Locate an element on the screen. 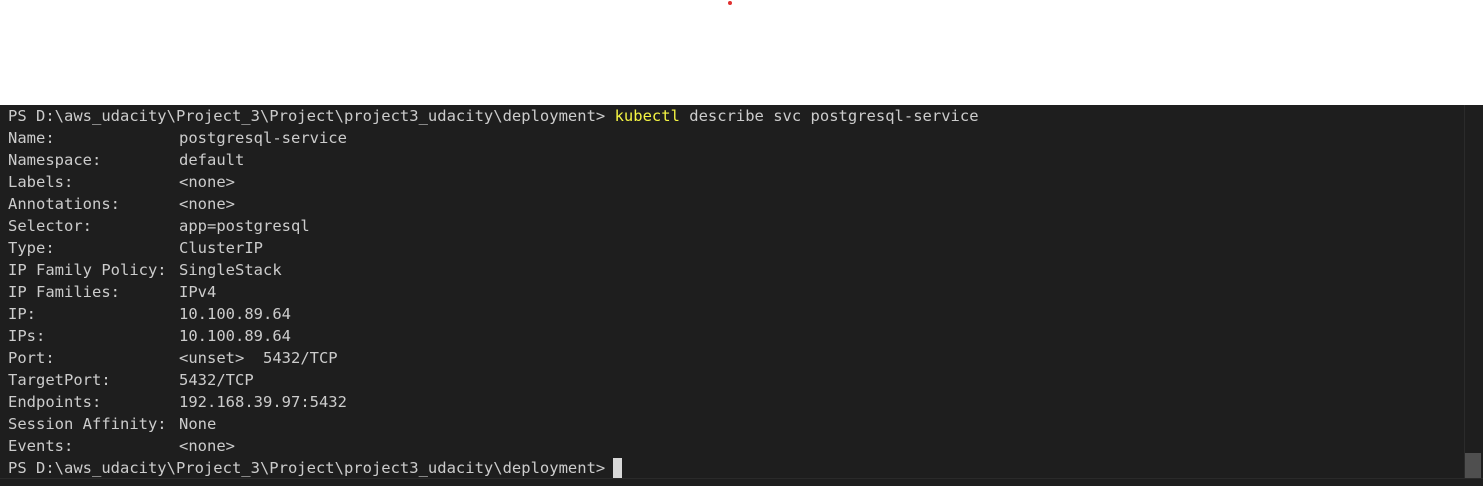  field-row-endpoints: Endpoints: 192.168.39.97:5432 is located at coordinates (730, 402).